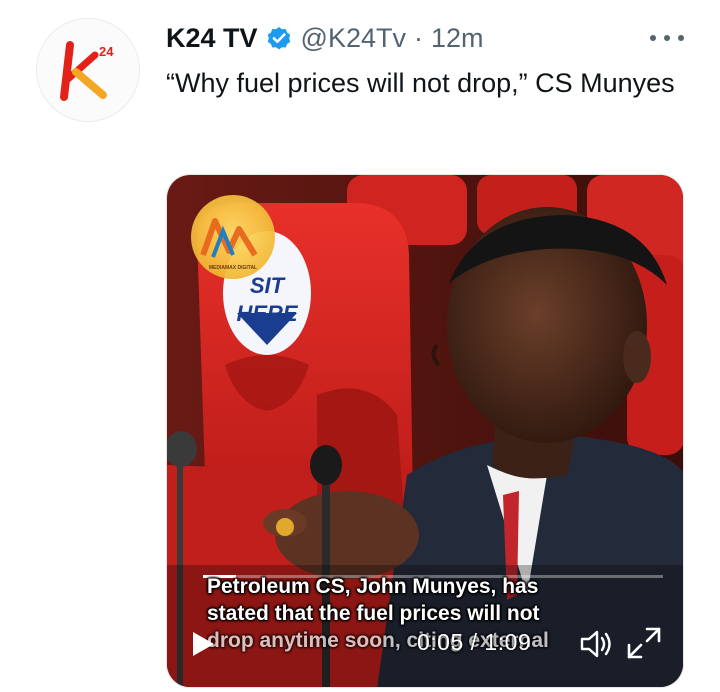  I want to click on seat-sign-here: HERE, so click(267, 313).